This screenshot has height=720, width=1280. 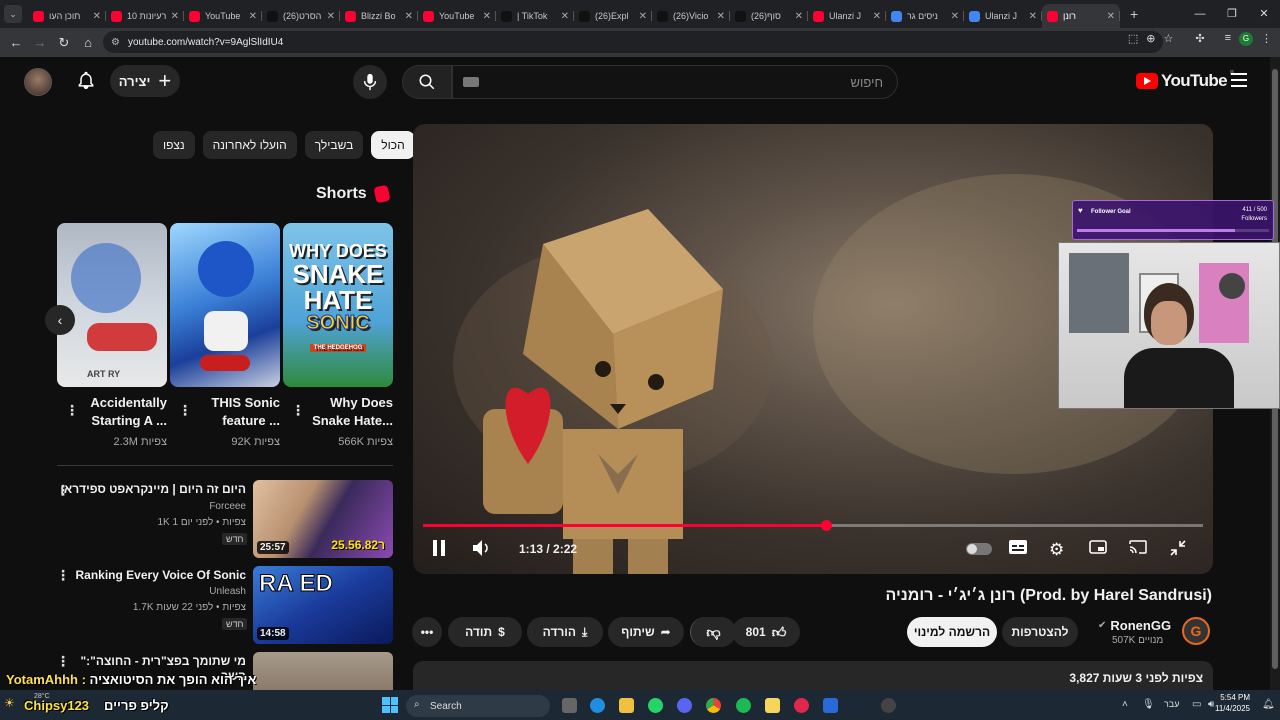 What do you see at coordinates (859, 705) in the screenshot?
I see `steam-icon` at bounding box center [859, 705].